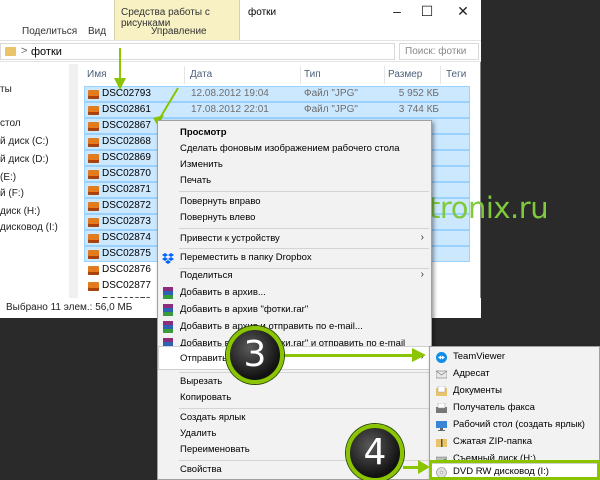  Describe the element at coordinates (218, 217) in the screenshot. I see `menu-item-label: Повернуть влево` at that location.